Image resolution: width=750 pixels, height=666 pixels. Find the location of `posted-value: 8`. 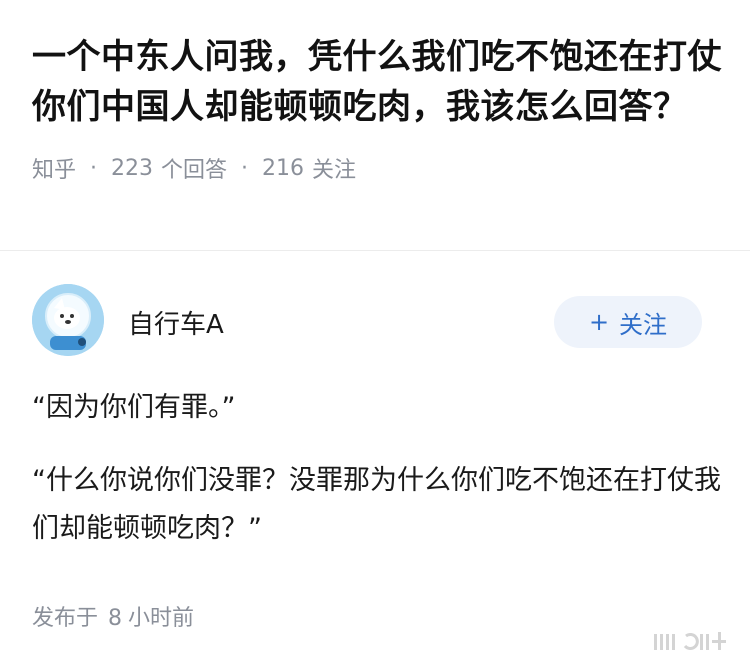

posted-value: 8 is located at coordinates (115, 618).